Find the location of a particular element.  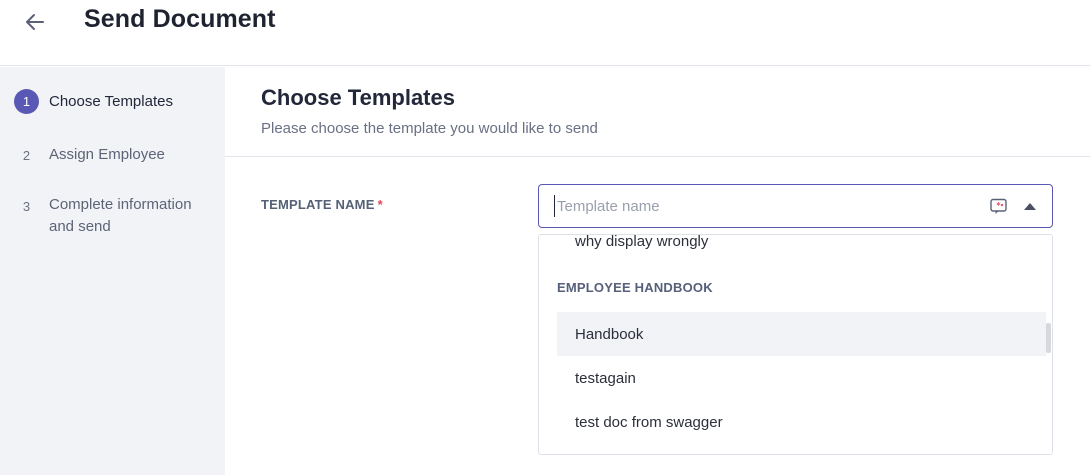

header: Send Document is located at coordinates (545, 33).